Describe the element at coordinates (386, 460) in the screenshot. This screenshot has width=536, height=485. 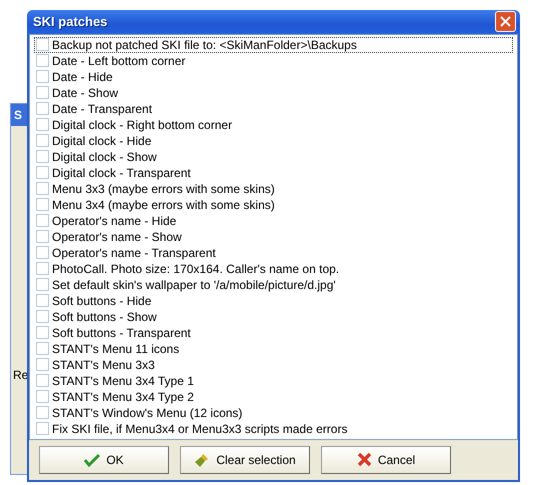
I see `cancel-button: Cancel` at that location.